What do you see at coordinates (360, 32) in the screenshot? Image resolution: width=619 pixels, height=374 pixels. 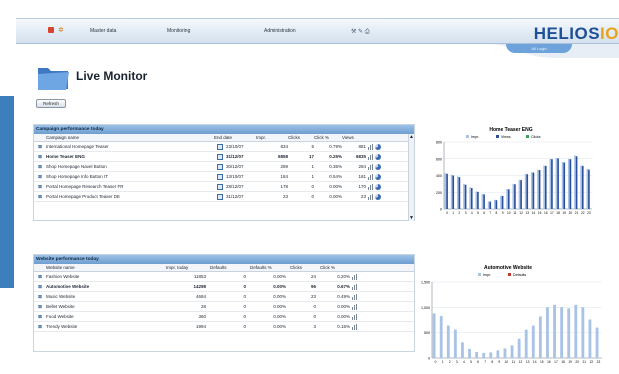 I see `tools-icon: ⚒ ✎ ⎙` at bounding box center [360, 32].